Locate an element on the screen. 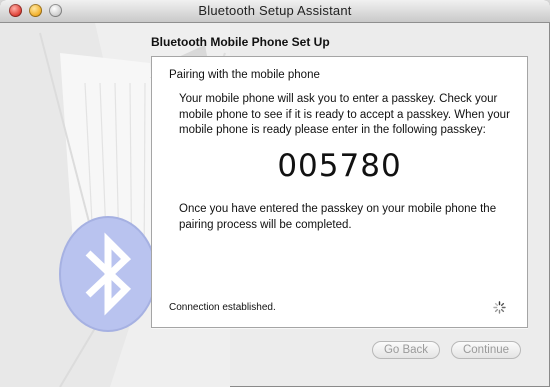 This screenshot has height=387, width=550. panel-heading: Pairing with the mobile phone is located at coordinates (244, 75).